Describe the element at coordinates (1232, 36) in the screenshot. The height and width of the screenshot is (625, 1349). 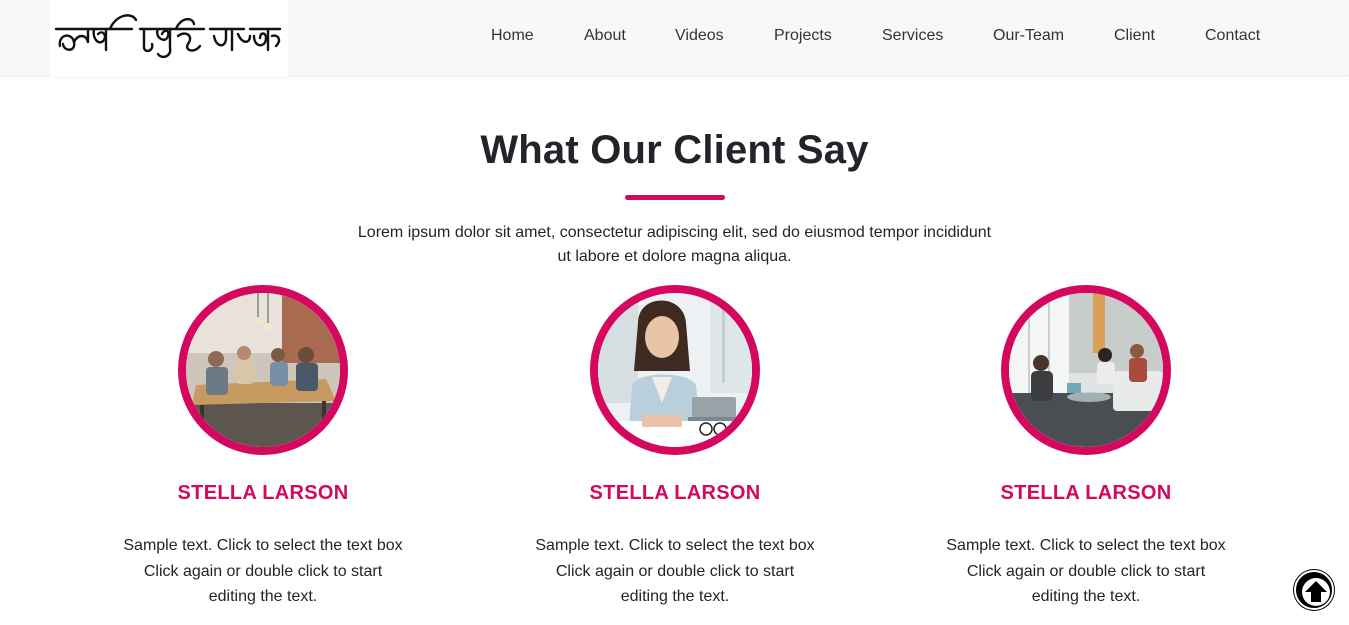
I see `nav-contact: Contact` at that location.